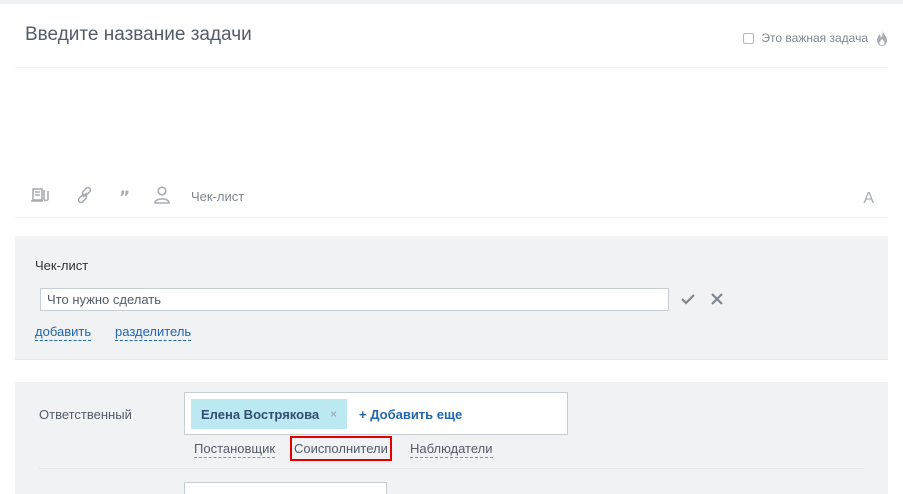 This screenshot has height=494, width=903. What do you see at coordinates (41, 195) in the screenshot?
I see `attach-file-icon` at bounding box center [41, 195].